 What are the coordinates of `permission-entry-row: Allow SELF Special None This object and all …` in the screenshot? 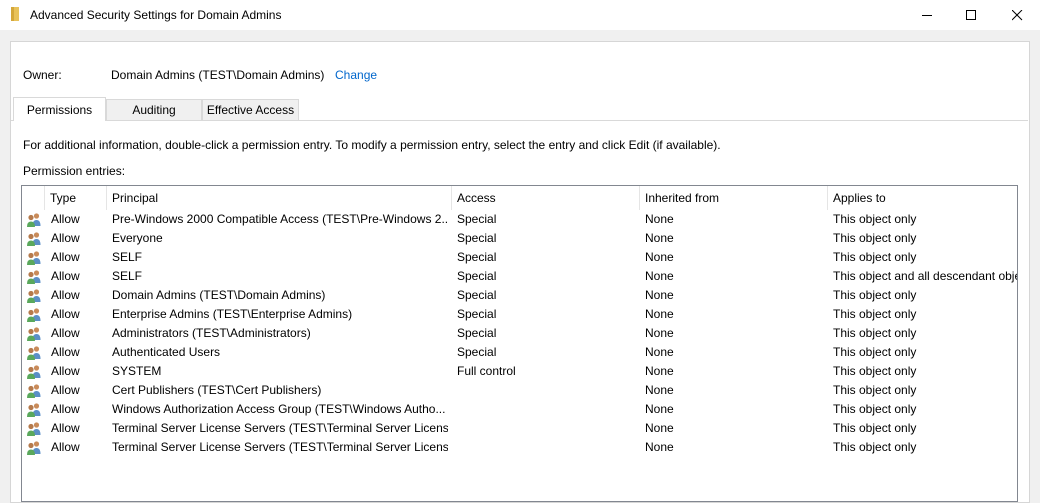 It's located at (519, 276).